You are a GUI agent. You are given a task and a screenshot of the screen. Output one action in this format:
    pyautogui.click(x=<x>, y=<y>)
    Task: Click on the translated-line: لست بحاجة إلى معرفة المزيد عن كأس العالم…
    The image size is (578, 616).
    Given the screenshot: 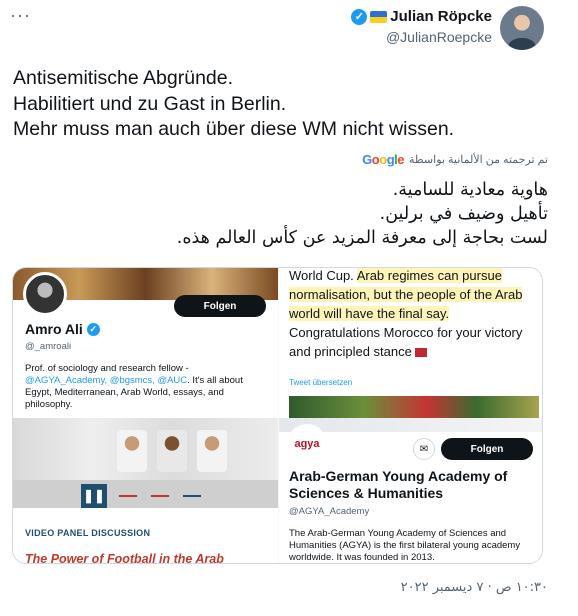 What is the action you would take?
    pyautogui.click(x=362, y=238)
    